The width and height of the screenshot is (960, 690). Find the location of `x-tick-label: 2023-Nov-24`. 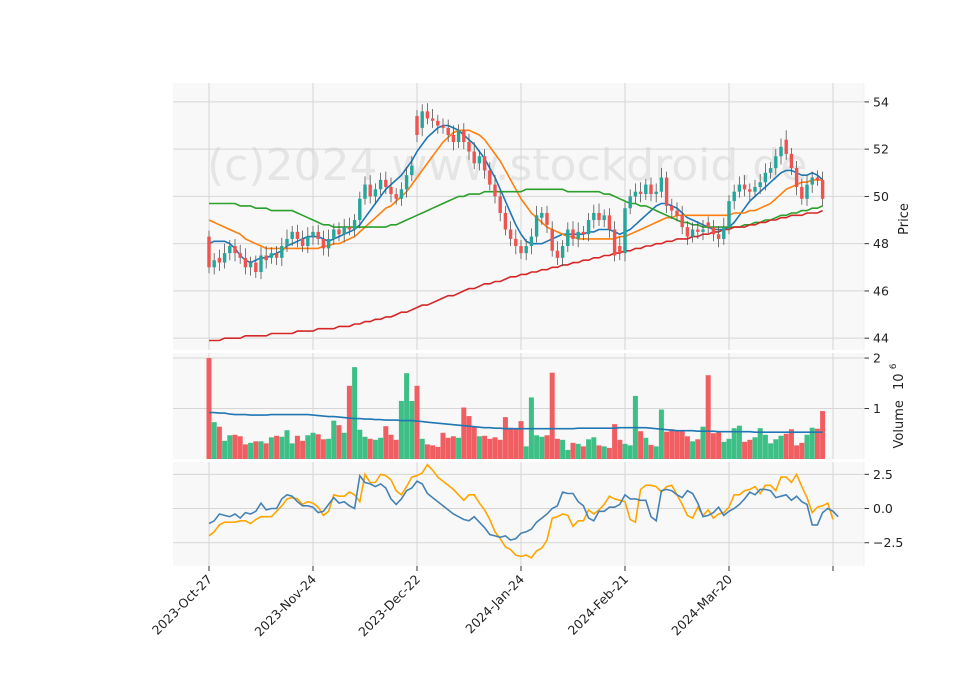

x-tick-label: 2023-Nov-24 is located at coordinates (285, 605).